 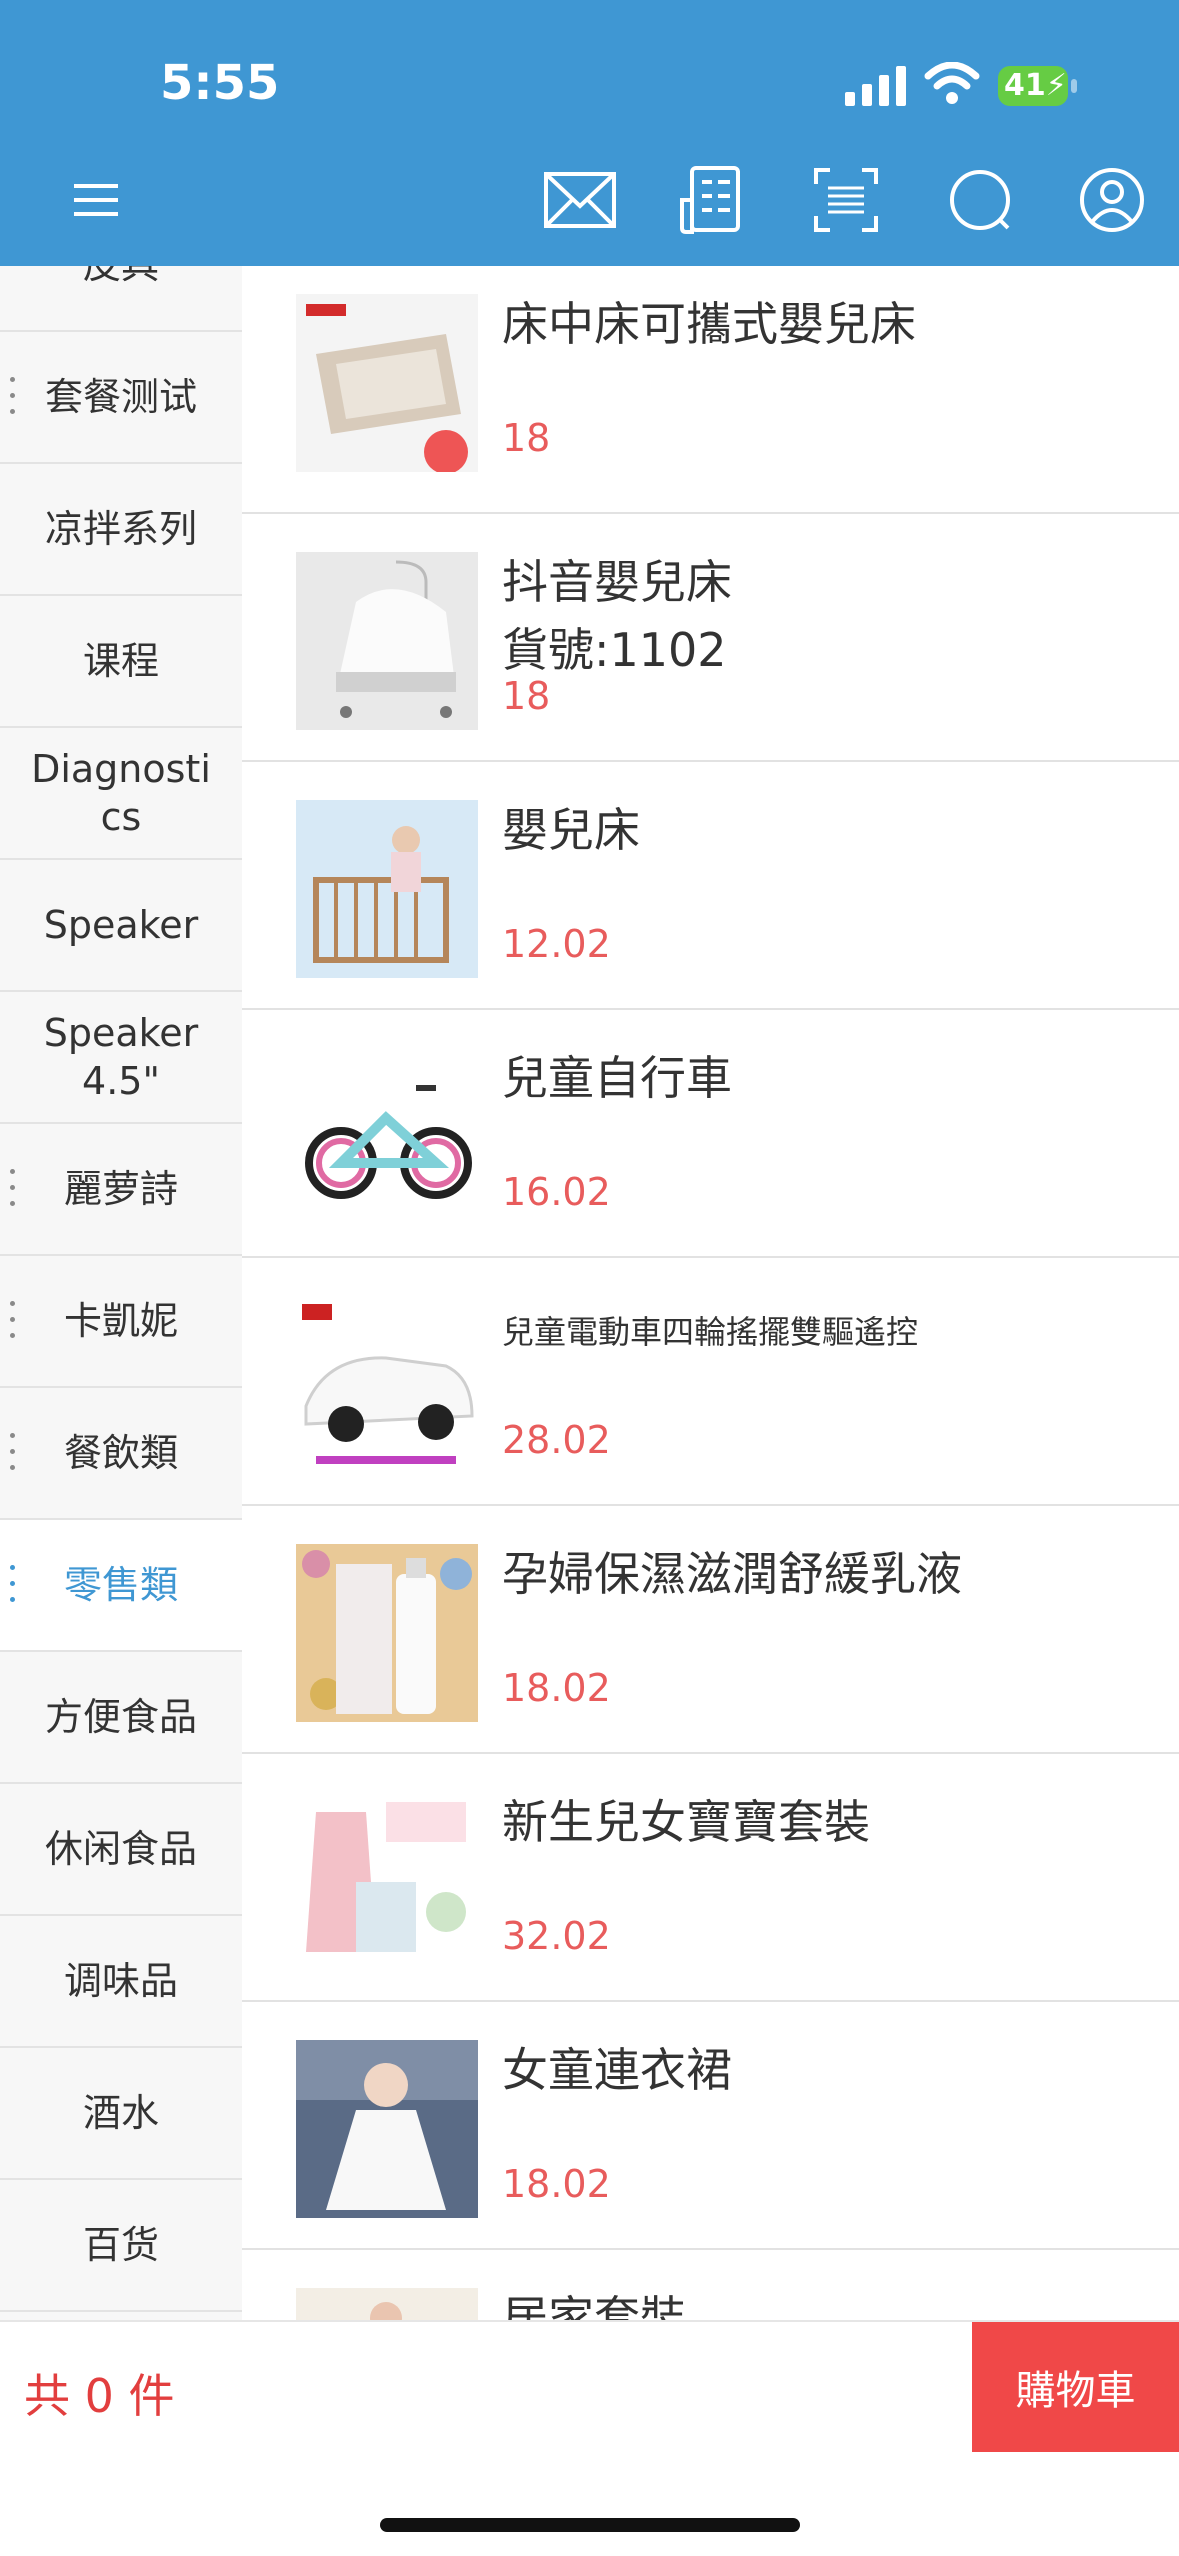 What do you see at coordinates (980, 200) in the screenshot?
I see `search-icon` at bounding box center [980, 200].